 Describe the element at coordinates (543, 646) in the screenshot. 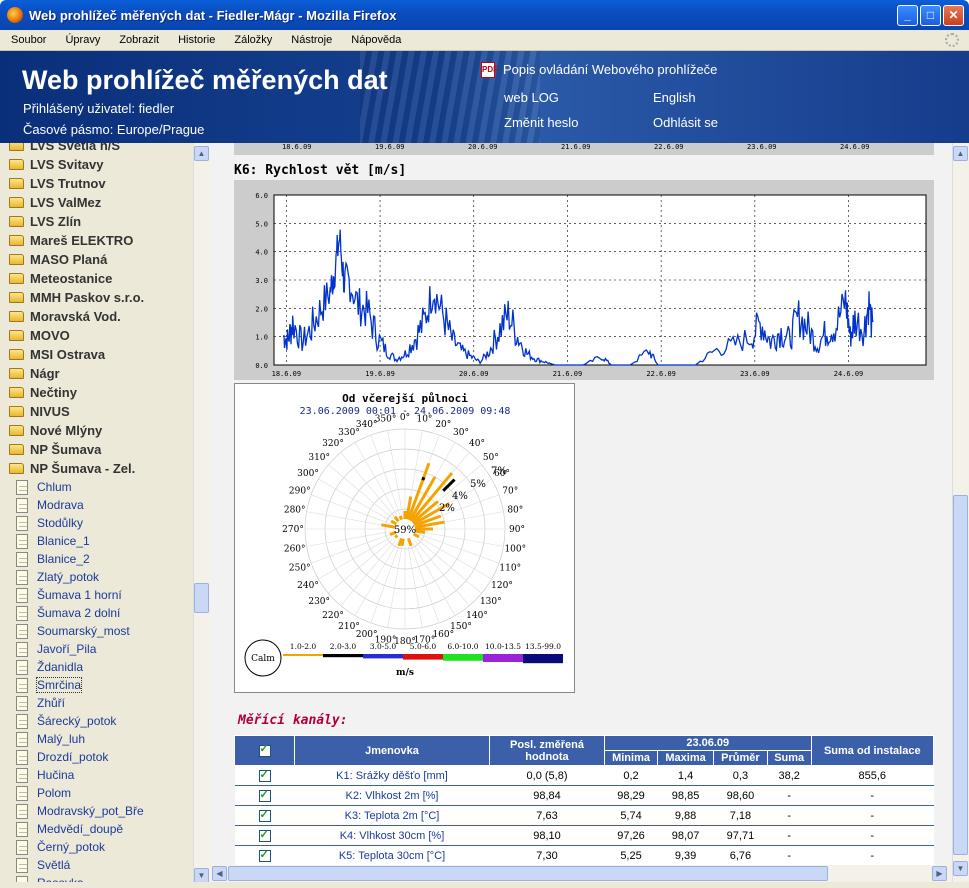

I see `legend-label: 13.5-99.0` at that location.